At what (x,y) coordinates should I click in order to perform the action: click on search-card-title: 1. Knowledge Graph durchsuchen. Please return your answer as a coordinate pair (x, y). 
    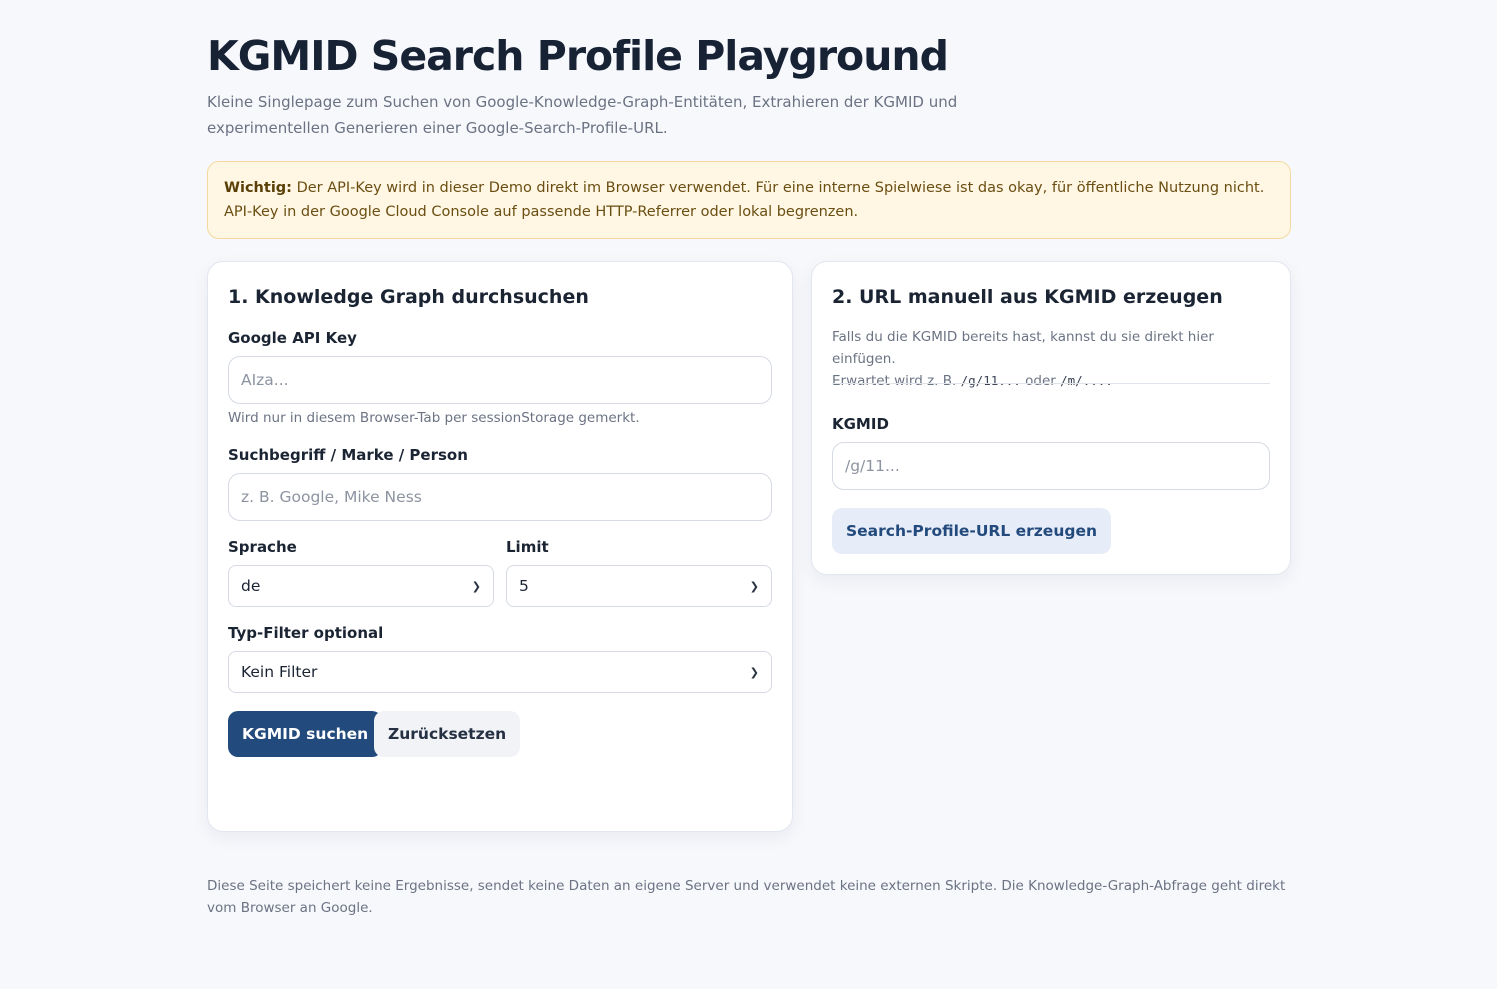
    Looking at the image, I should click on (408, 297).